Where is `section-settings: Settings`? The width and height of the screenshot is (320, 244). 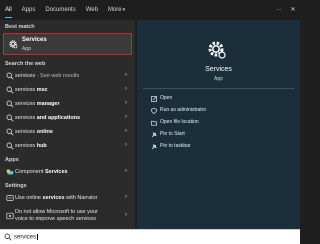 section-settings: Settings is located at coordinates (16, 186).